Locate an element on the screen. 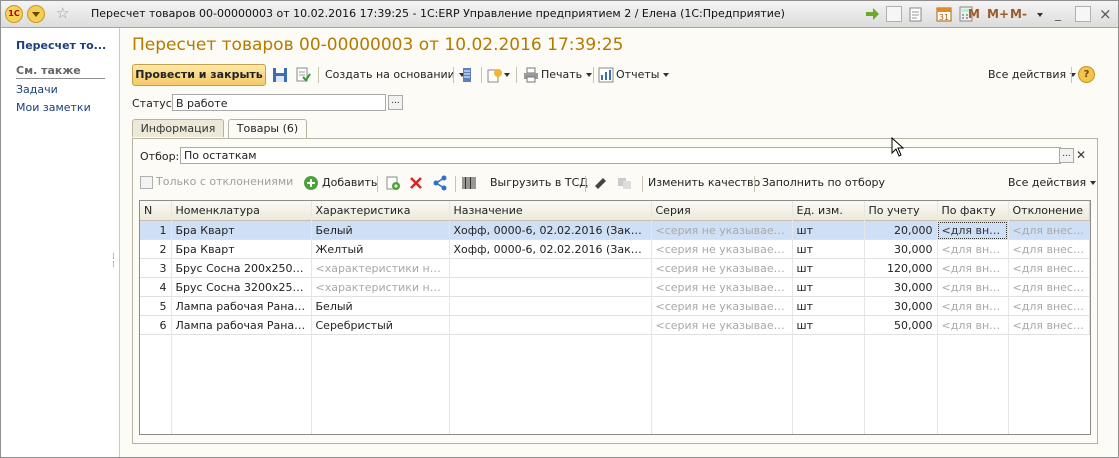 Image resolution: width=1119 pixels, height=458 pixels. go-forward-icon is located at coordinates (872, 14).